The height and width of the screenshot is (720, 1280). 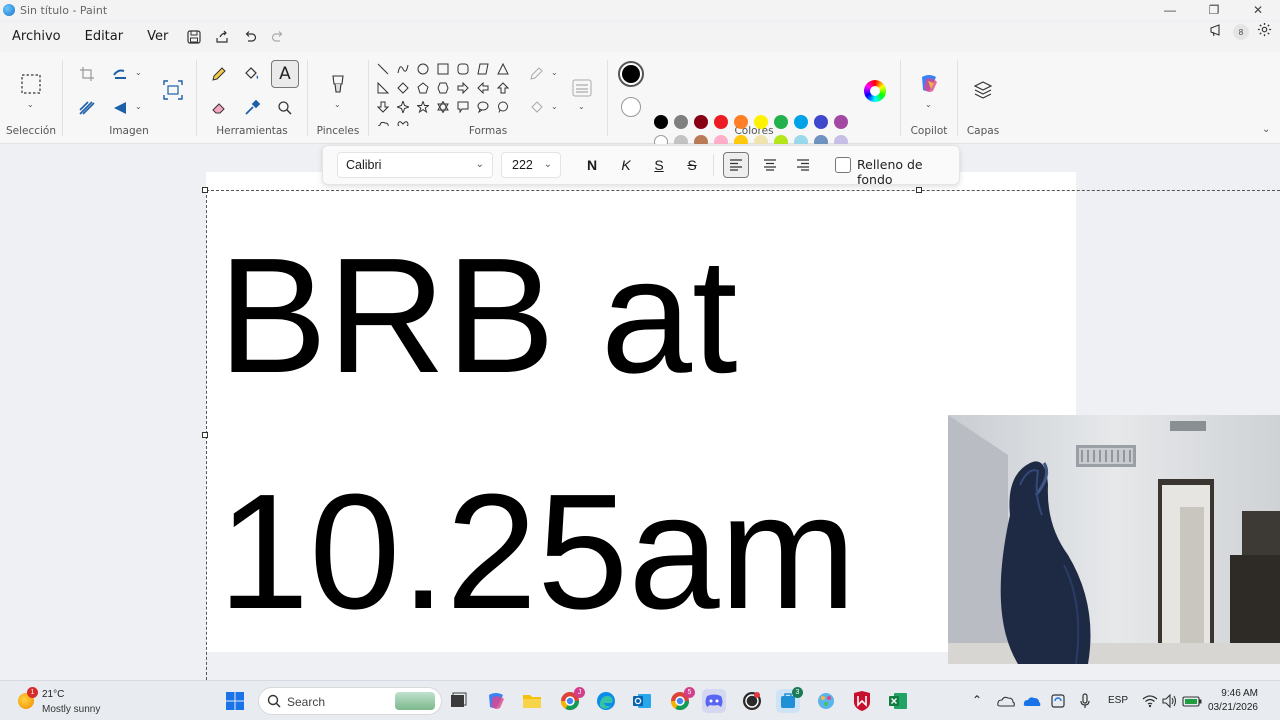 I want to click on polygon-shape-icon, so click(x=483, y=69).